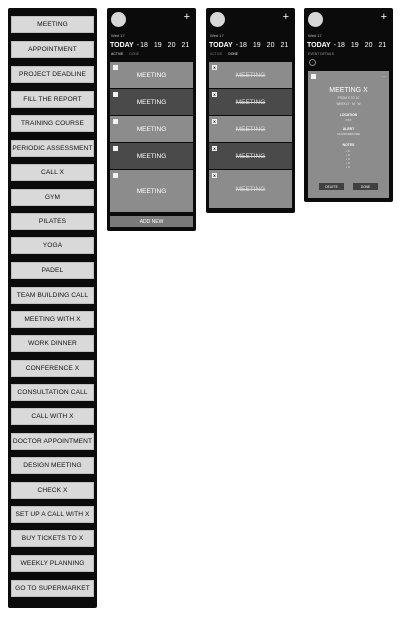  Describe the element at coordinates (348, 129) in the screenshot. I see `alert-label: ALERT` at that location.